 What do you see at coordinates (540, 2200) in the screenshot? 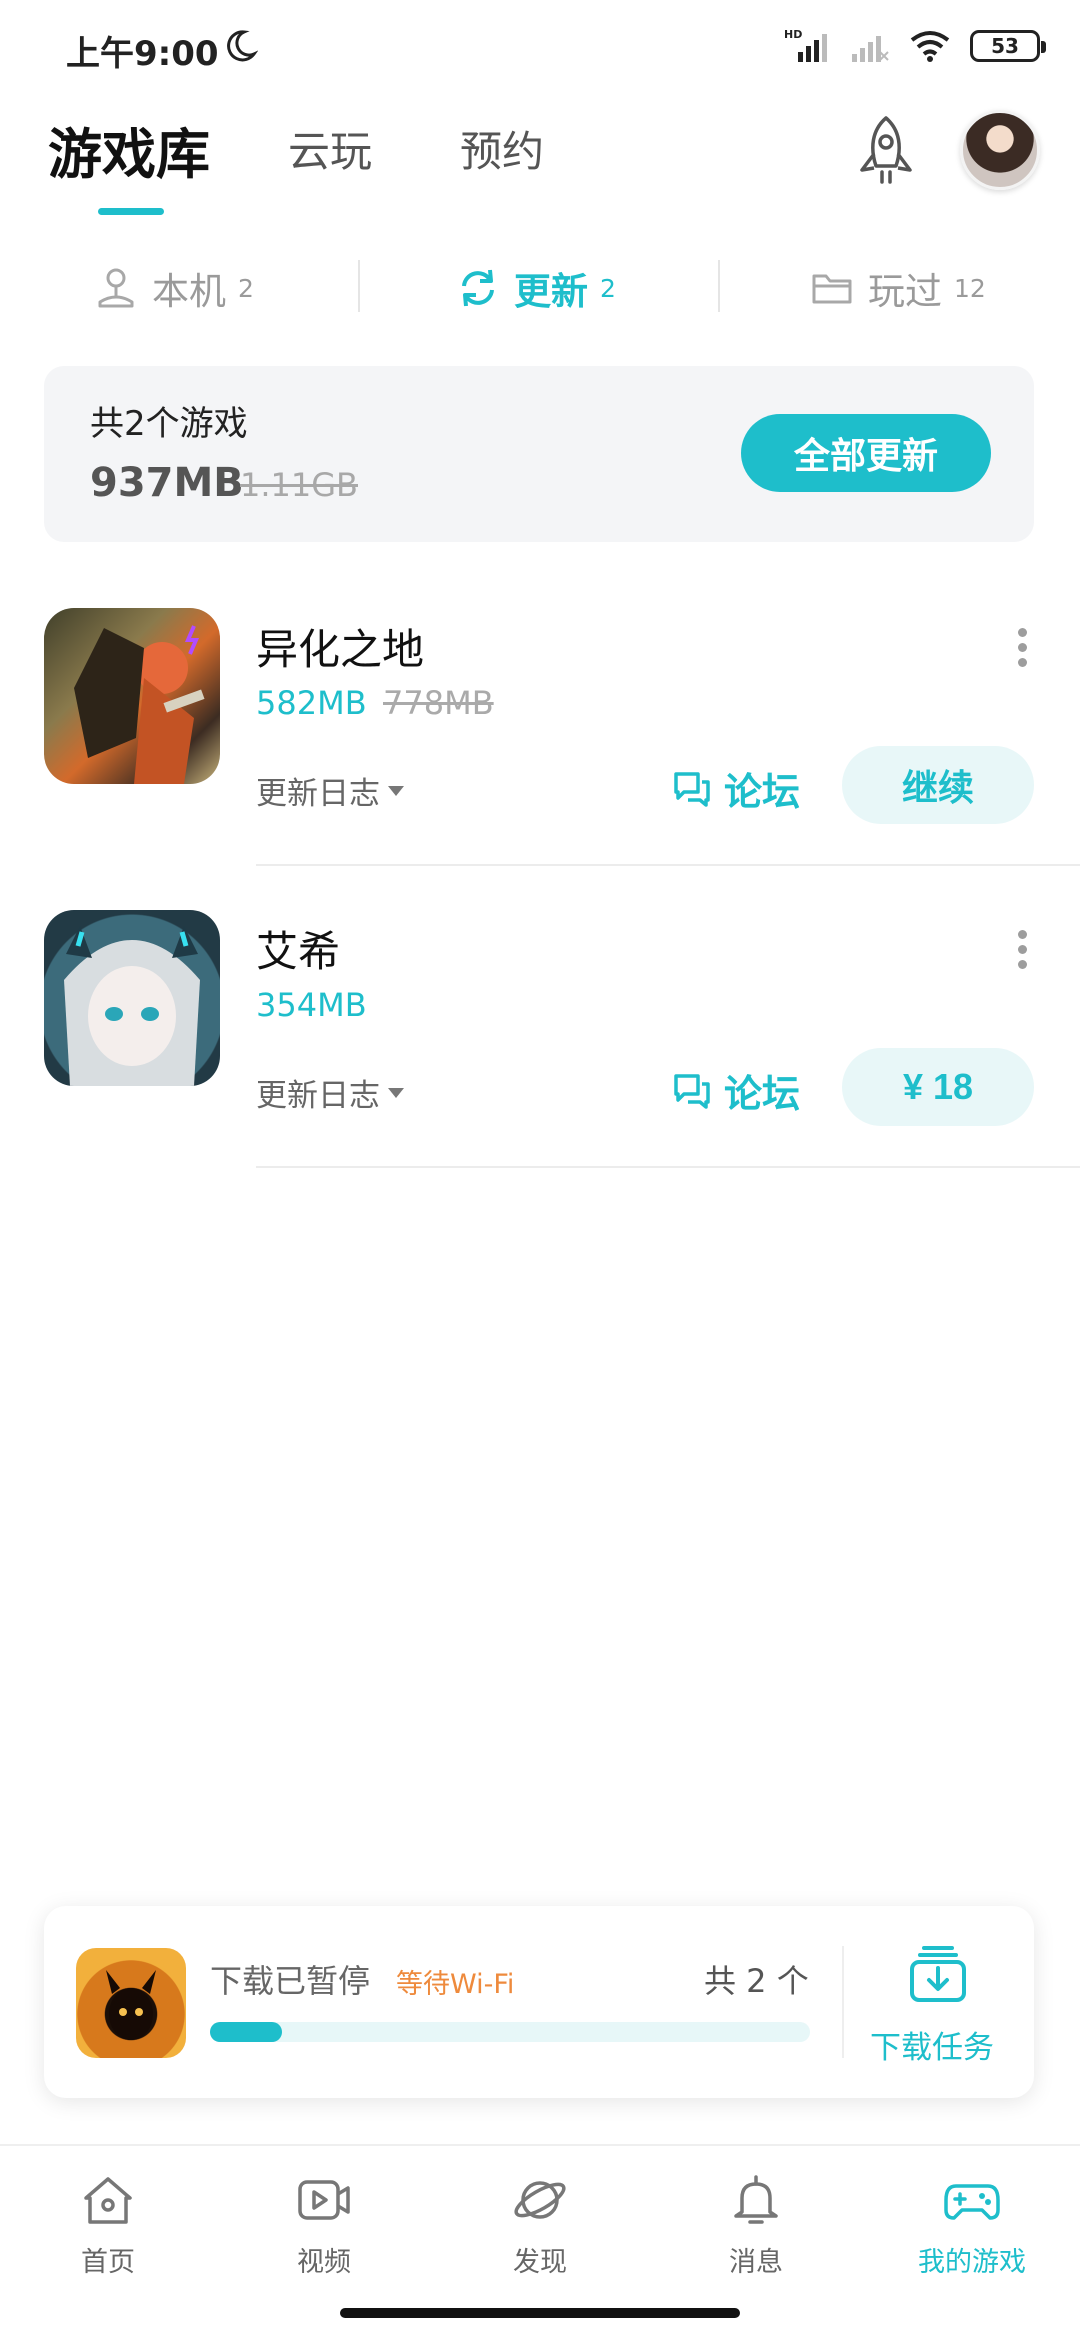
I see `discover-icon` at bounding box center [540, 2200].